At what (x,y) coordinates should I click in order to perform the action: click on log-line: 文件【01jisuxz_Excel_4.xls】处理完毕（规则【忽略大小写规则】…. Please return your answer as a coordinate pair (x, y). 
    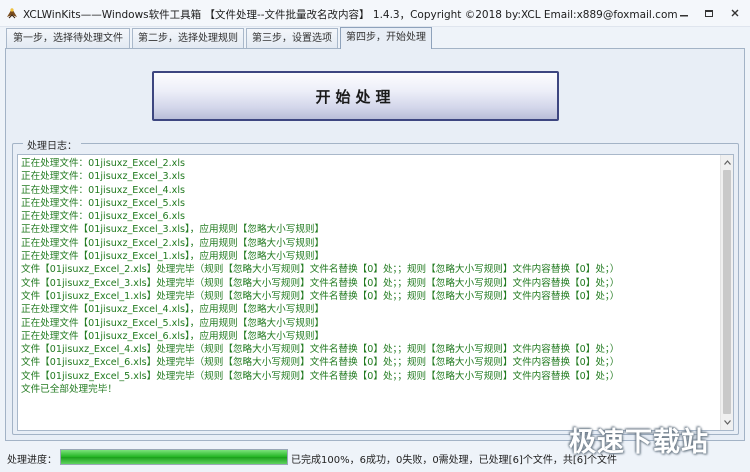
    Looking at the image, I should click on (320, 350).